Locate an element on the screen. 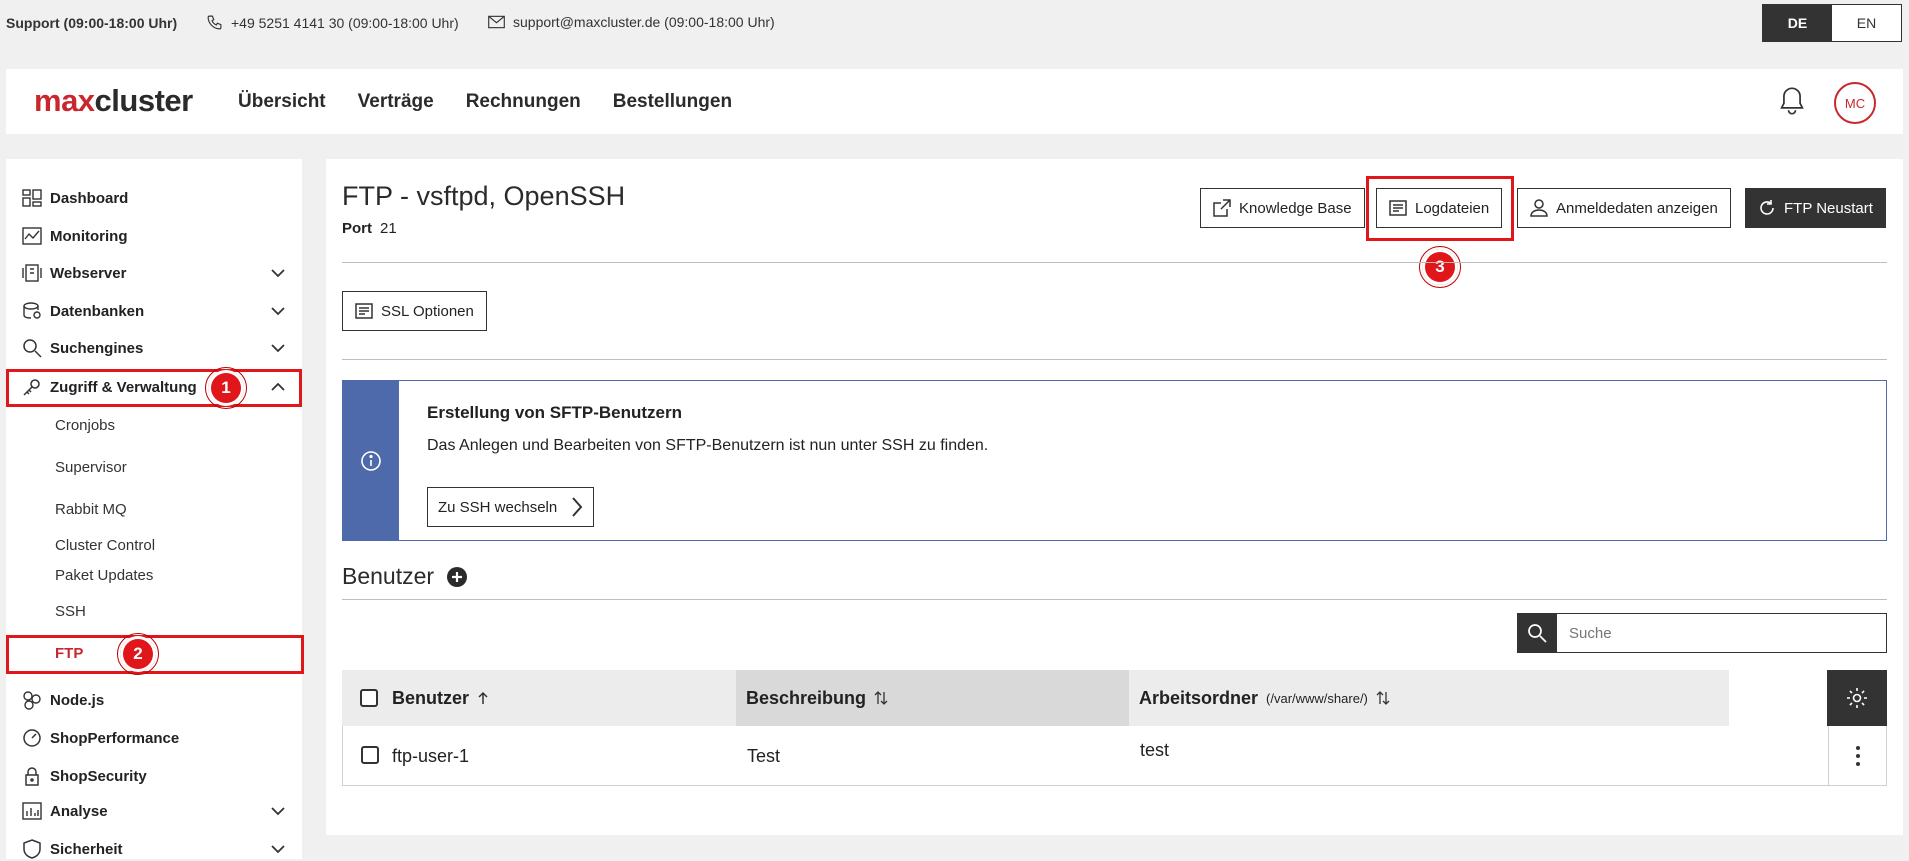 This screenshot has height=861, width=1909. page-title: FTP - vsftpd, OpenSSH is located at coordinates (484, 196).